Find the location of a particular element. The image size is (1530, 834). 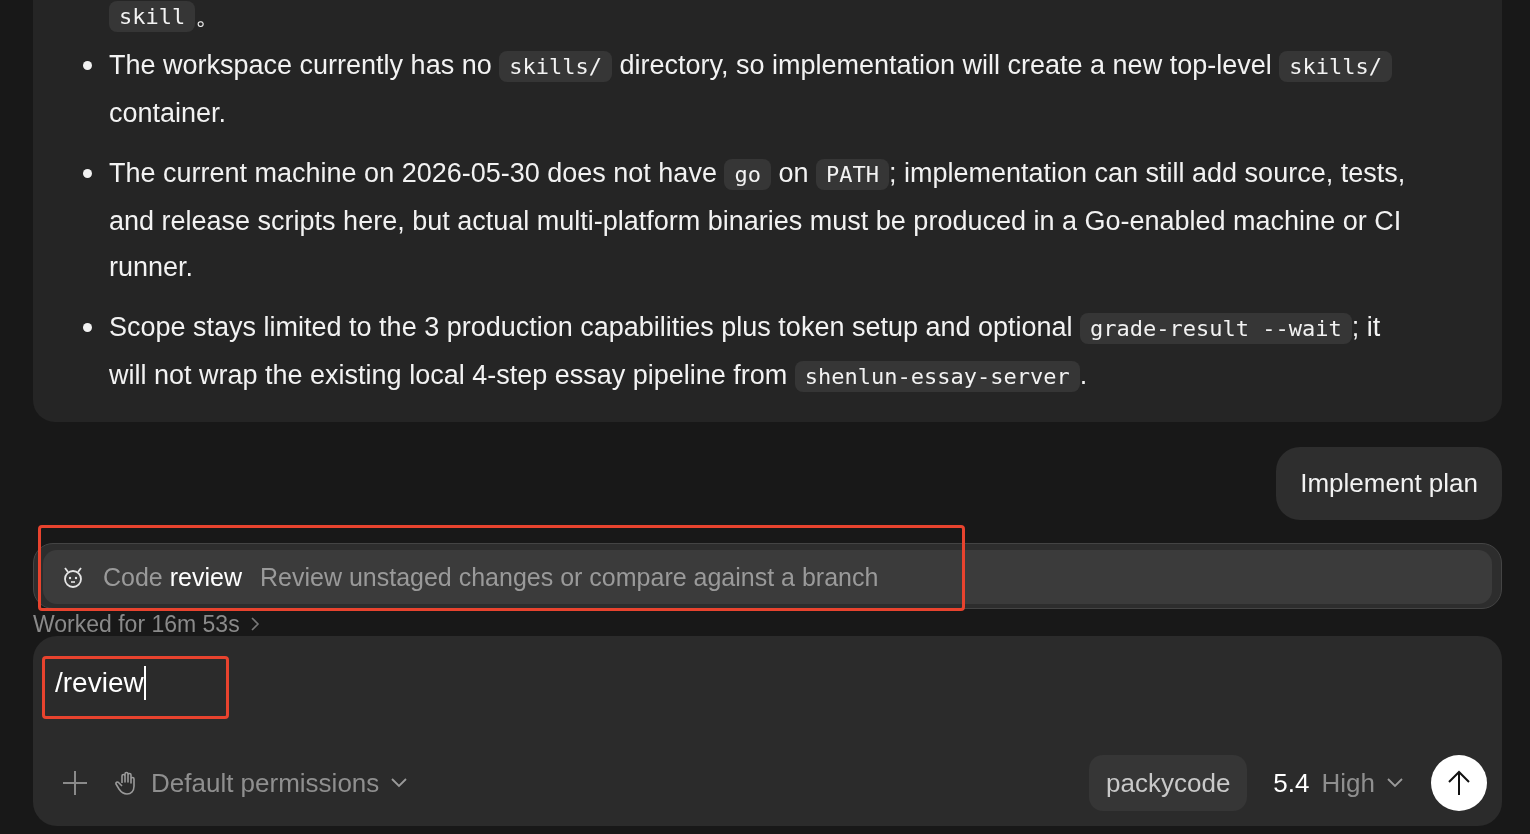

message-field: /review is located at coordinates (100, 683).